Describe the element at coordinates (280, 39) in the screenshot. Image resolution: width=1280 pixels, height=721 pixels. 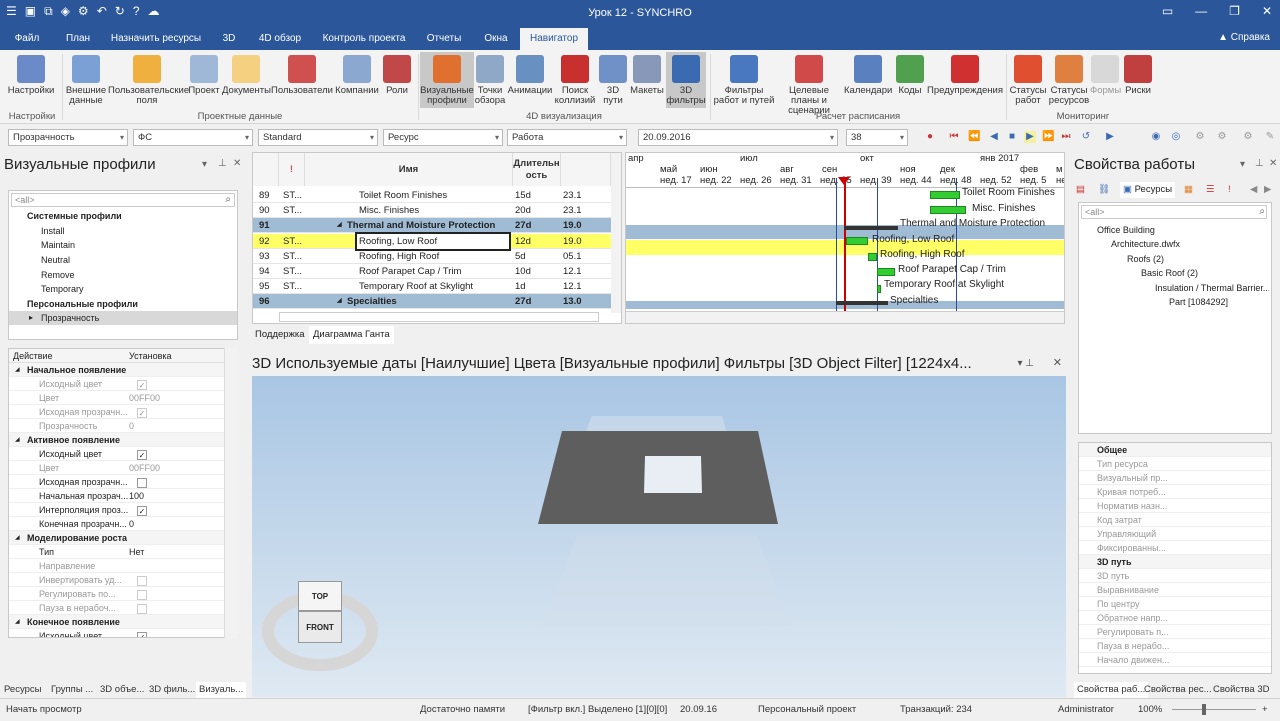
I see `tab-4d-review: 4D обзор` at that location.